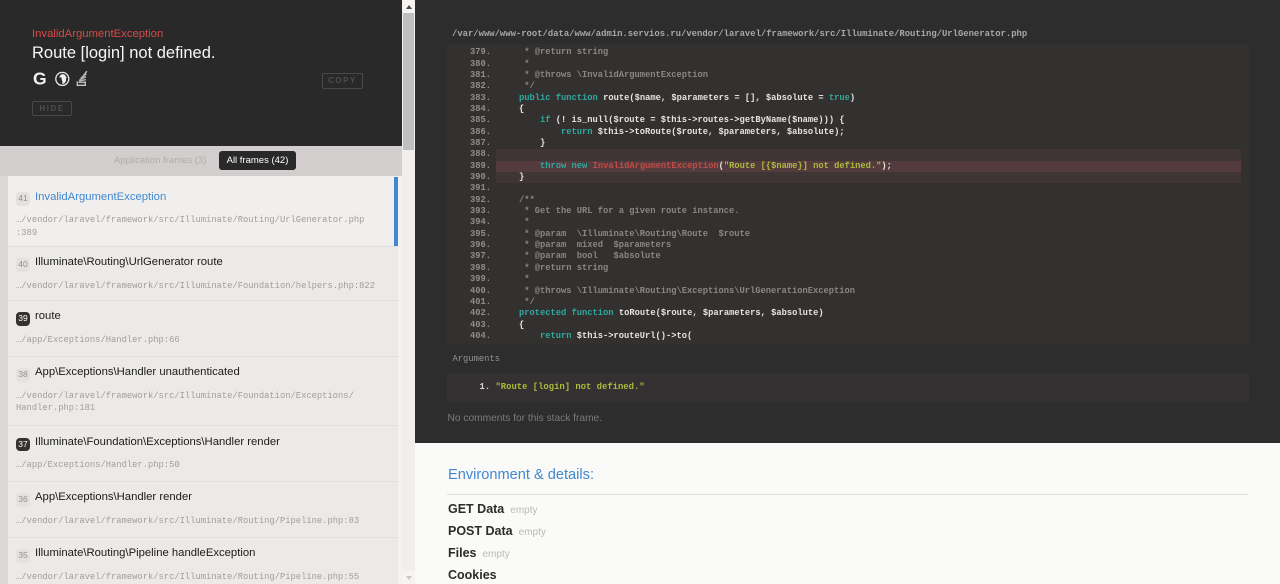 This screenshot has height=584, width=1280. What do you see at coordinates (40, 79) in the screenshot?
I see `svg-text: G` at bounding box center [40, 79].